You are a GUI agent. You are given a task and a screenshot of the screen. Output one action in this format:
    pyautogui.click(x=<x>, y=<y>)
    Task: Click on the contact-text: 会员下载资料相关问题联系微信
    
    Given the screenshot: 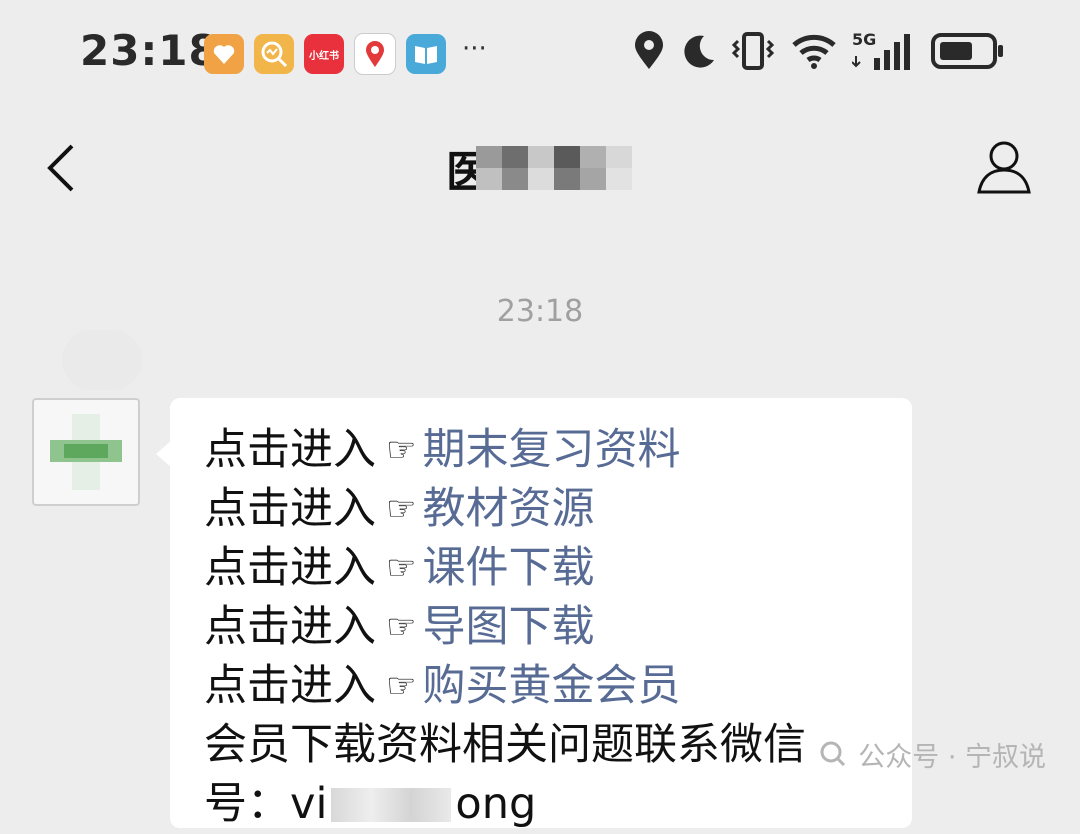 What is the action you would take?
    pyautogui.click(x=505, y=745)
    